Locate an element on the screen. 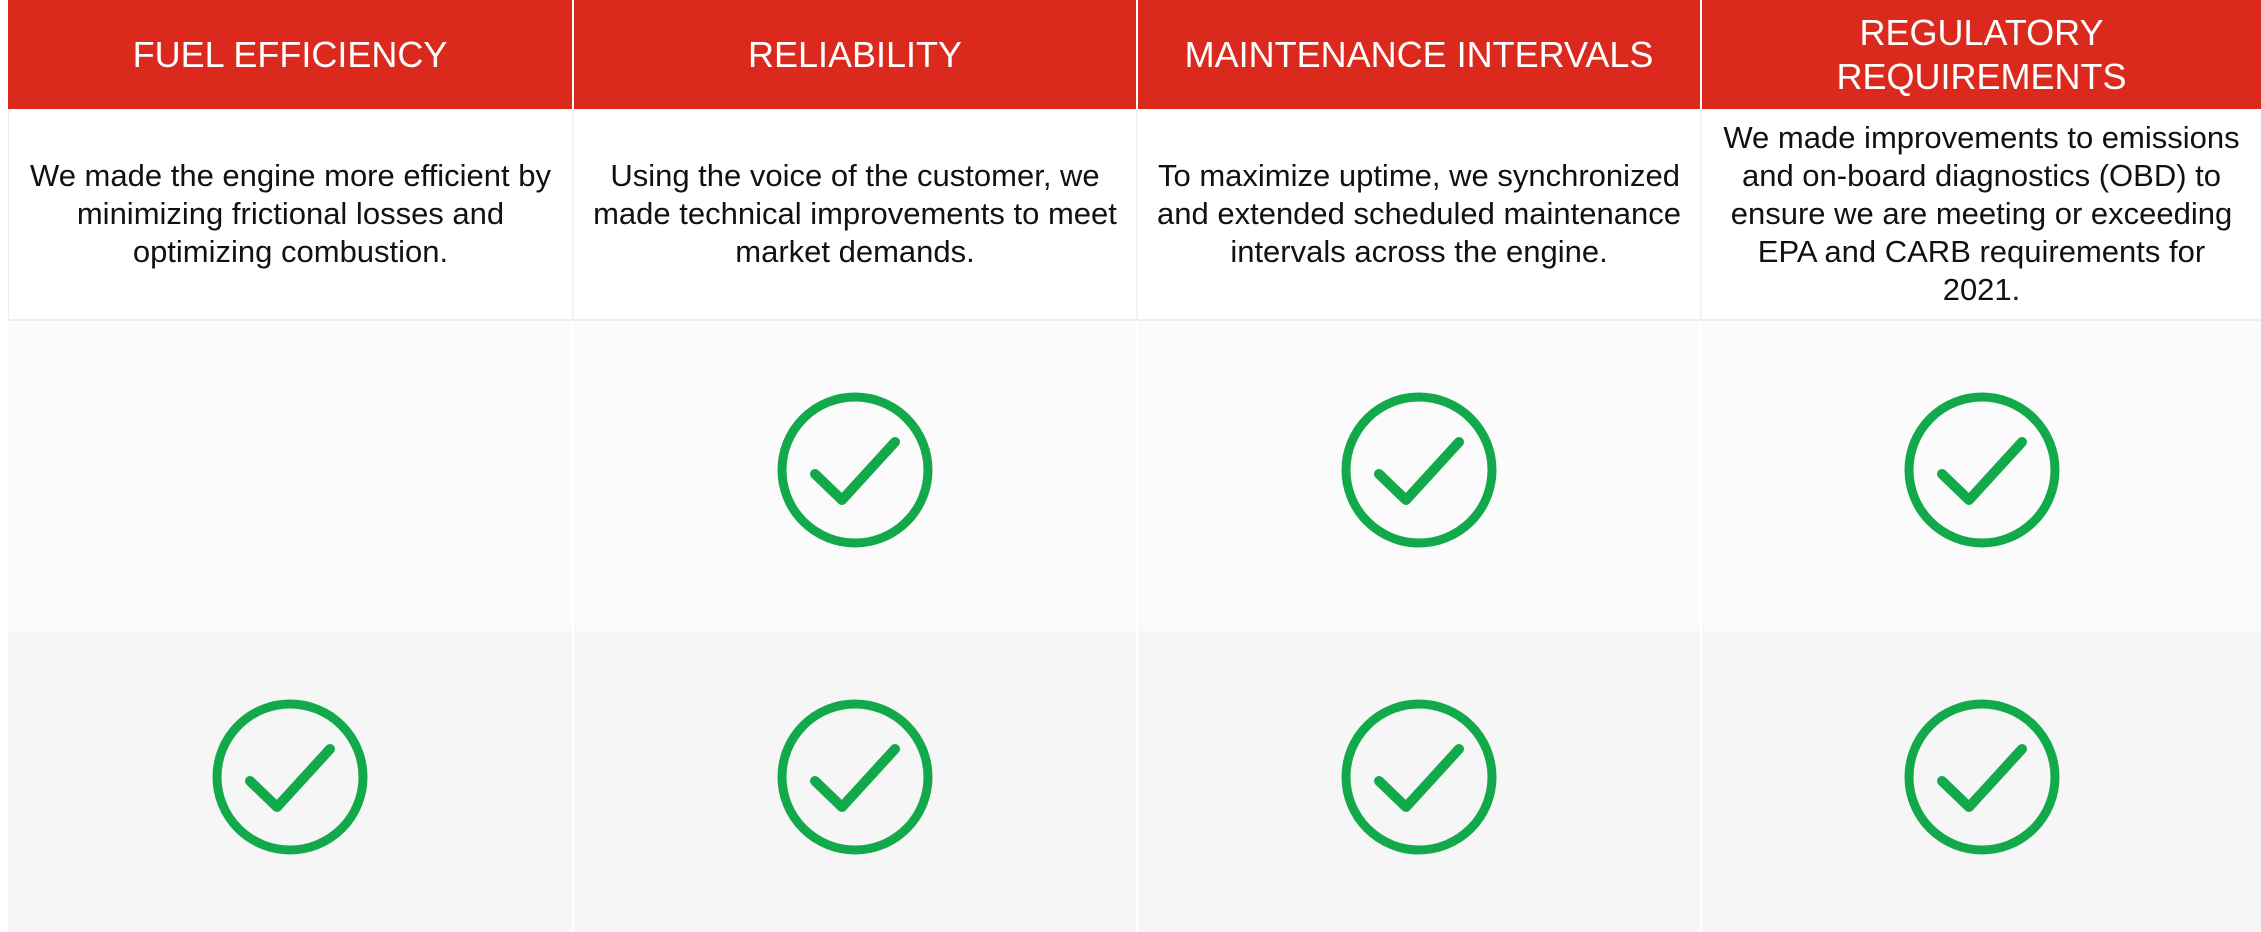 The height and width of the screenshot is (932, 2261). row2-cell-reliability is located at coordinates (854, 781).